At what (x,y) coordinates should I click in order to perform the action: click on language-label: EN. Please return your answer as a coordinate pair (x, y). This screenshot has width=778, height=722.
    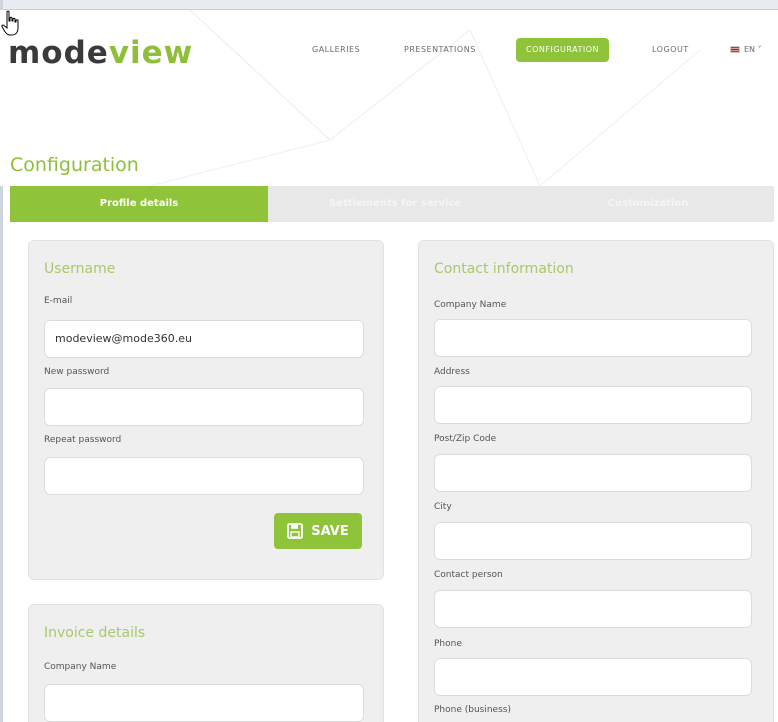
    Looking at the image, I should click on (750, 49).